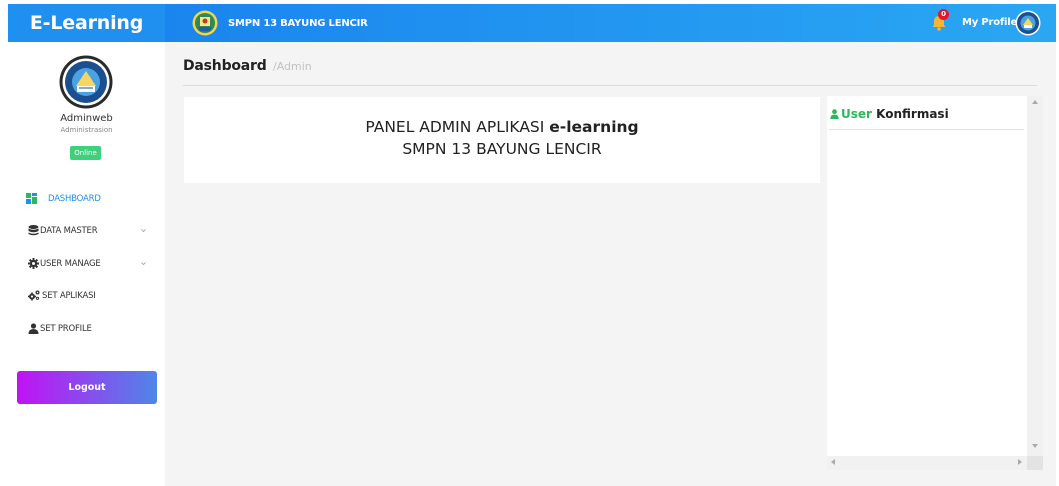  What do you see at coordinates (225, 66) in the screenshot?
I see `page-title: Dashboard` at bounding box center [225, 66].